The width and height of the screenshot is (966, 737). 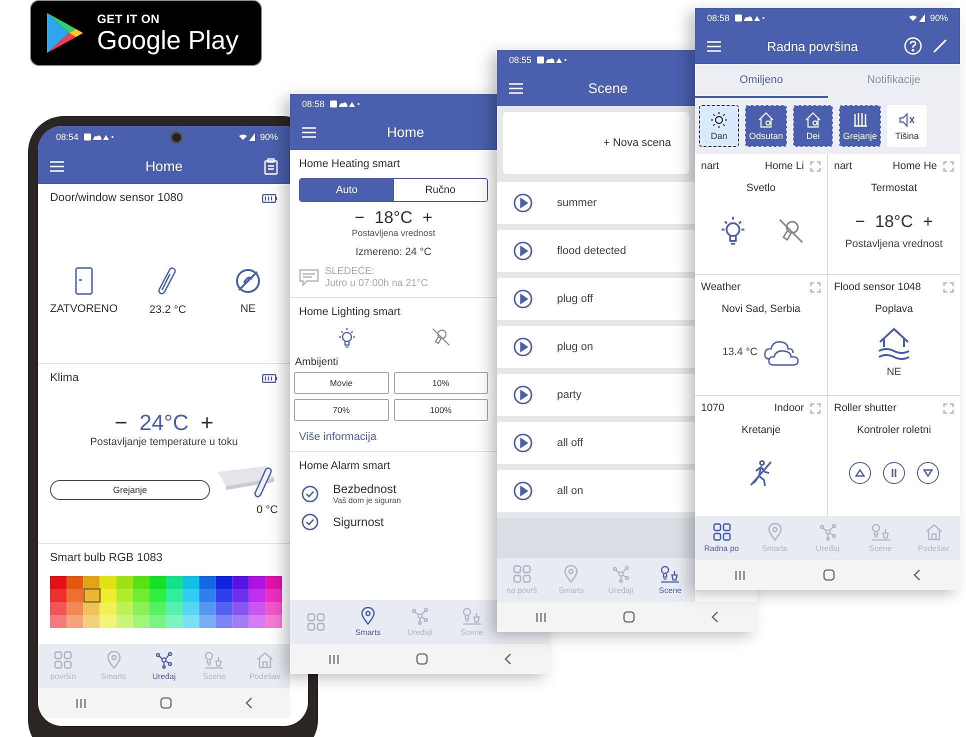 What do you see at coordinates (309, 277) in the screenshot?
I see `chat-bubble-icon` at bounding box center [309, 277].